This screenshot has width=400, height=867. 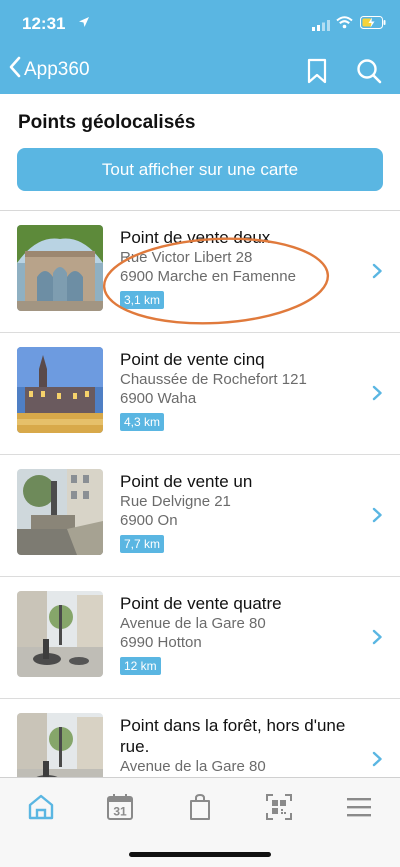 What do you see at coordinates (84, 24) in the screenshot?
I see `location-arrow-icon` at bounding box center [84, 24].